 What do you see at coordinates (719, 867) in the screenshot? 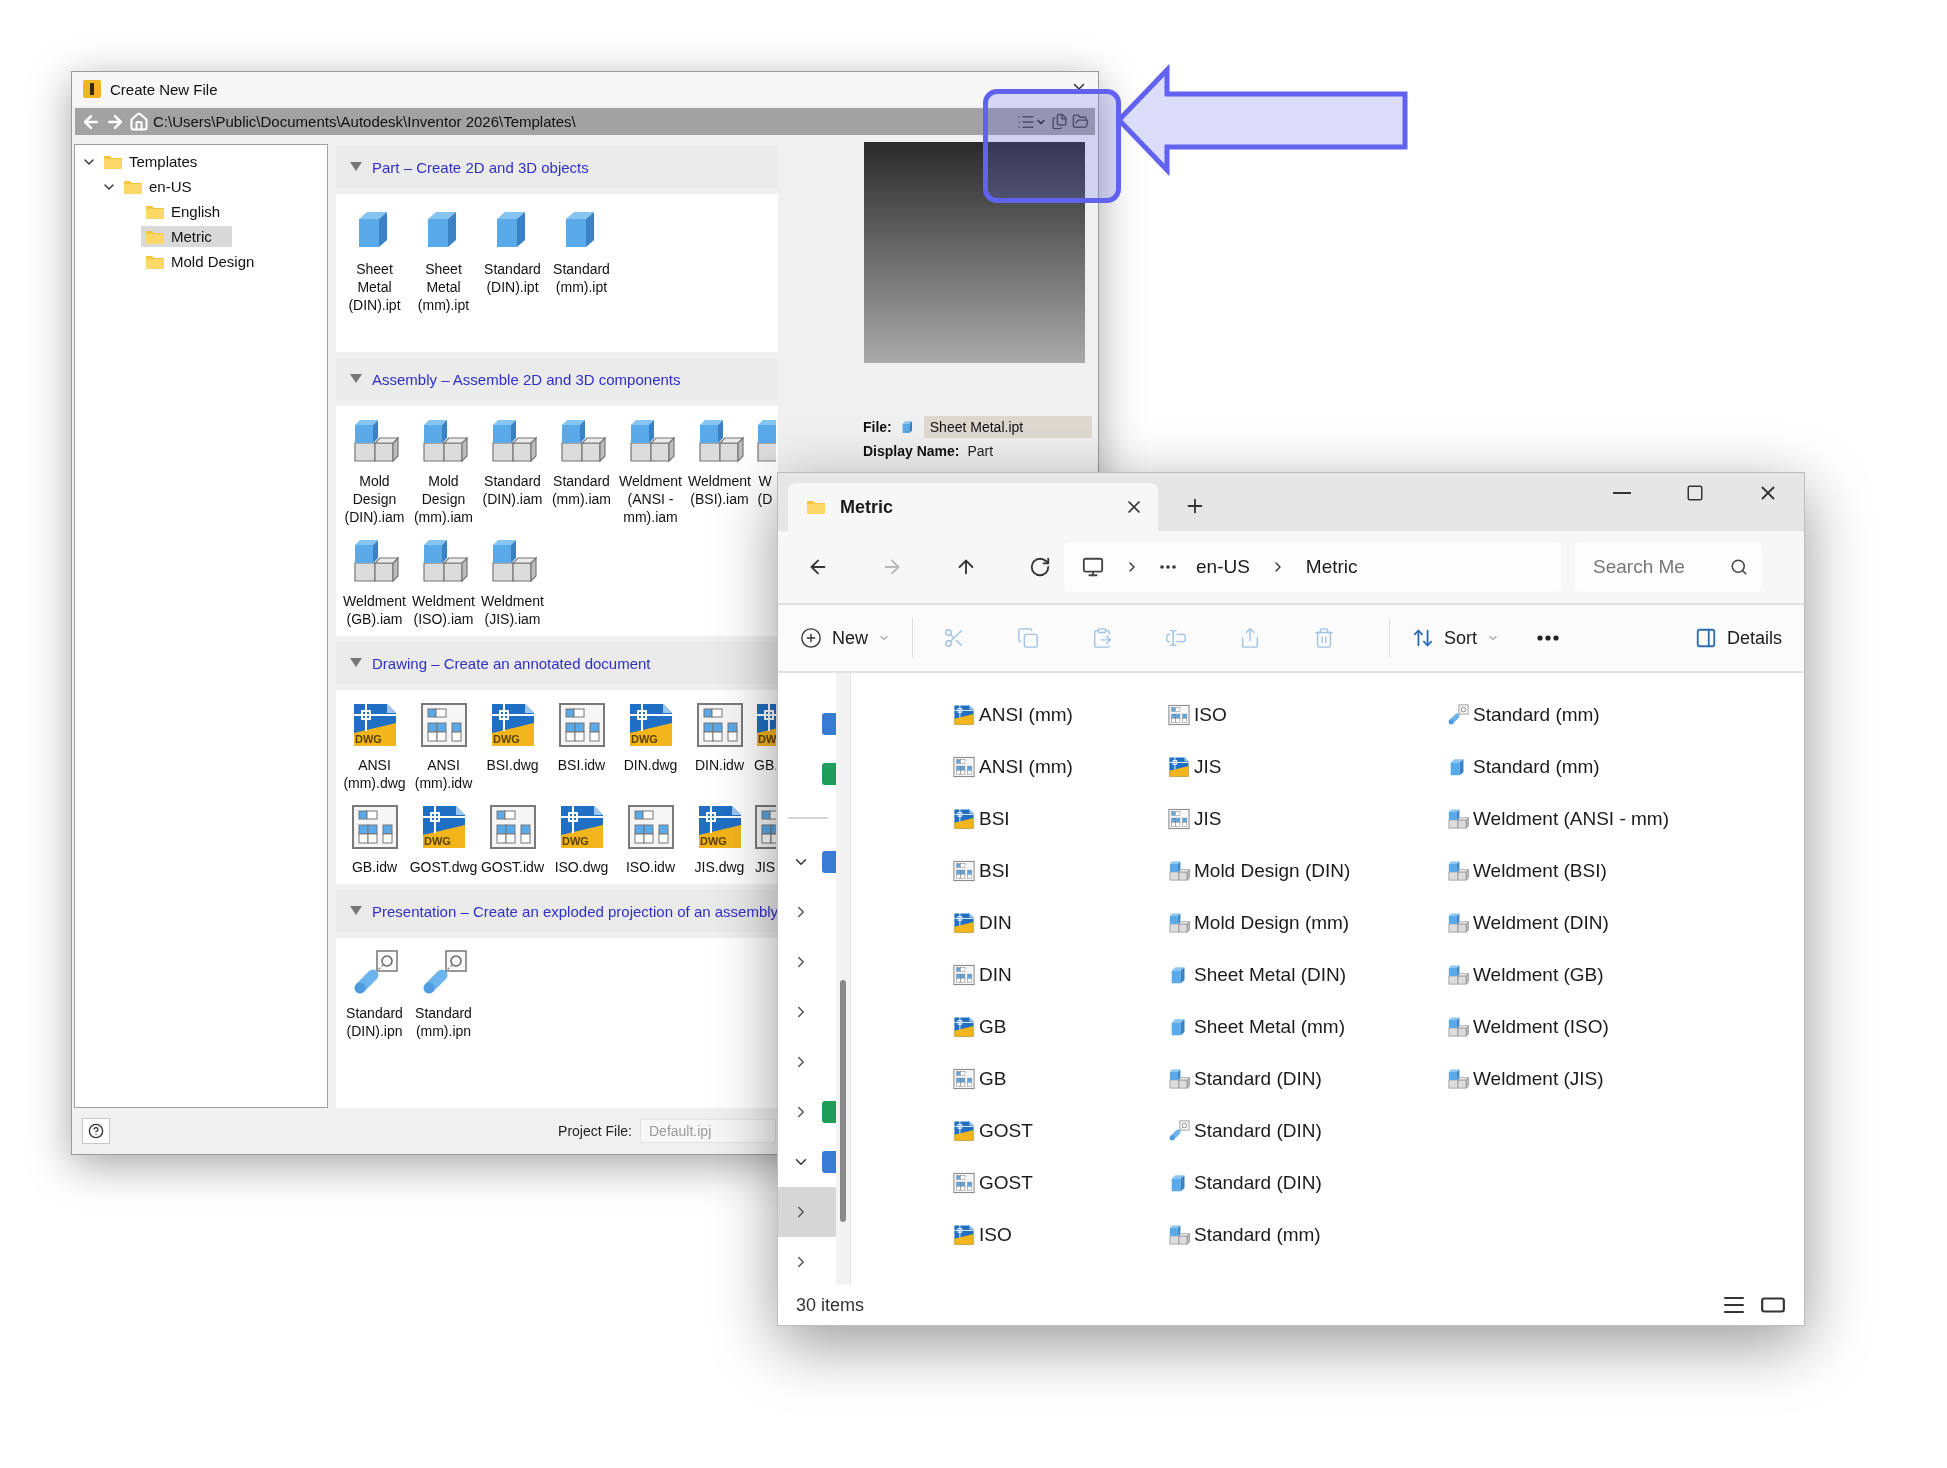
I see `template-label: JIS.dwg` at bounding box center [719, 867].